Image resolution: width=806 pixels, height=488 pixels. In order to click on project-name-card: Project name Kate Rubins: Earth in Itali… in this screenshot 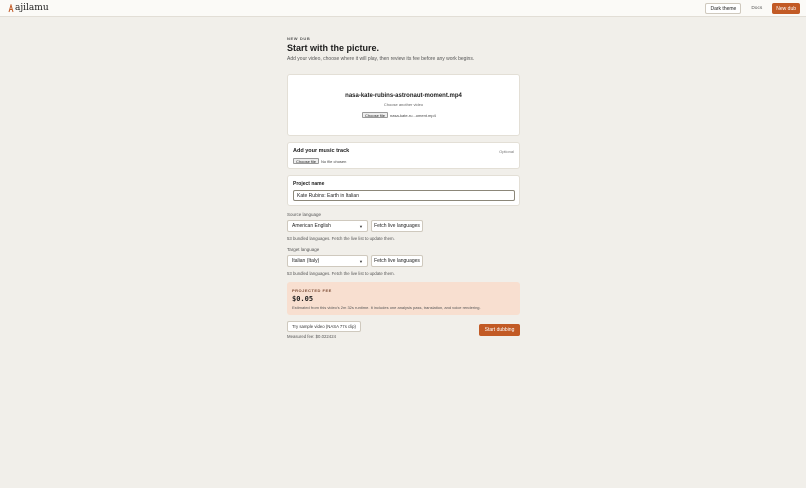, I will do `click(403, 190)`.